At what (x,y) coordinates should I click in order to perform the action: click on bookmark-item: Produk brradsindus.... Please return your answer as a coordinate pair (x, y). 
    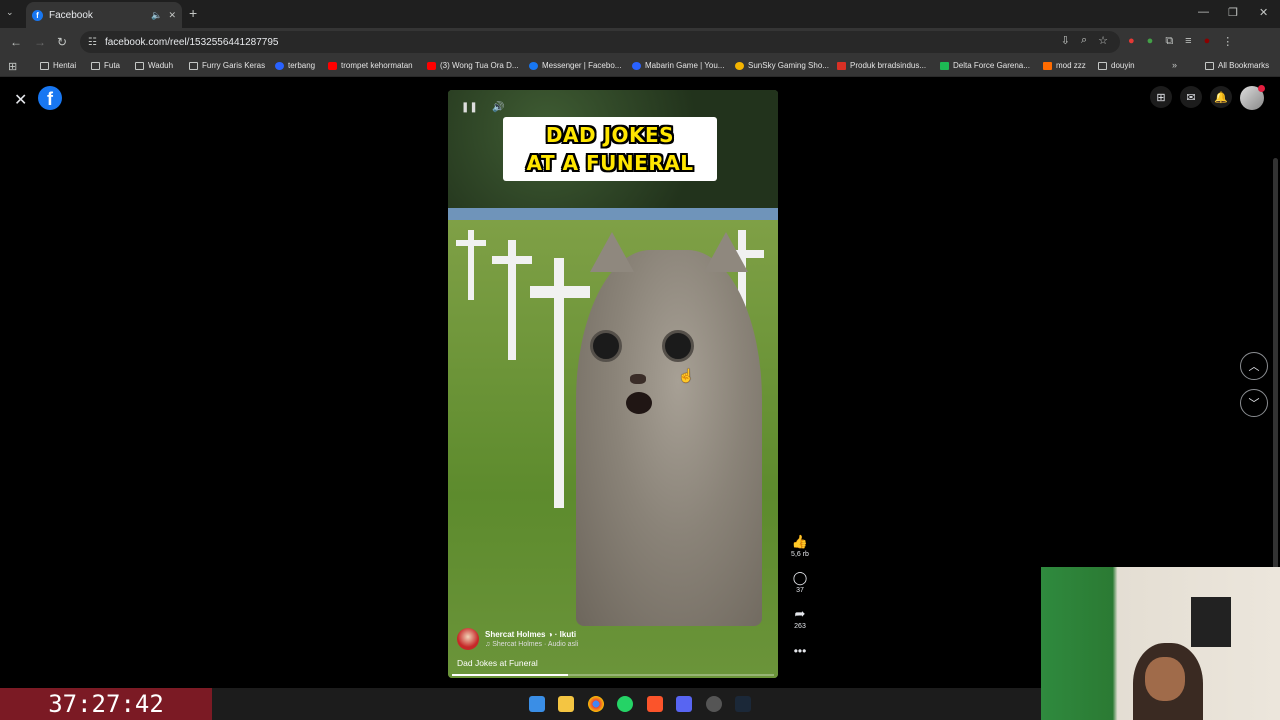
    Looking at the image, I should click on (881, 65).